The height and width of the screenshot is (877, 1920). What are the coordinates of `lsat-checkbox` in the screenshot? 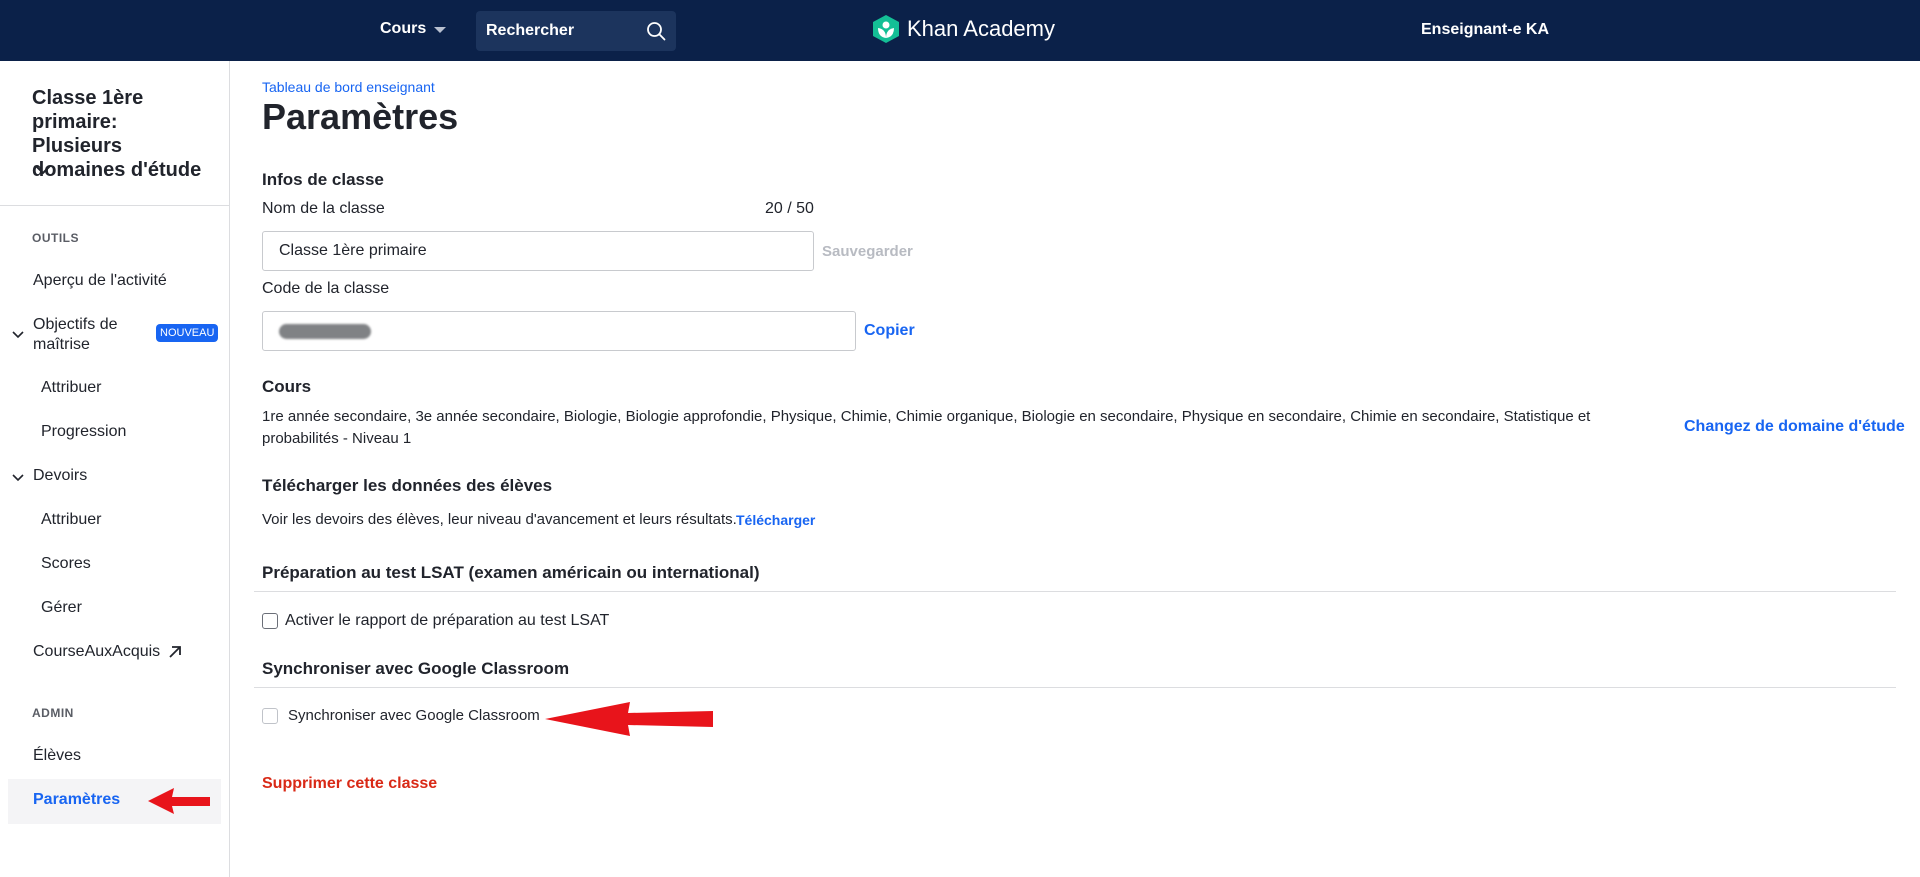 It's located at (270, 621).